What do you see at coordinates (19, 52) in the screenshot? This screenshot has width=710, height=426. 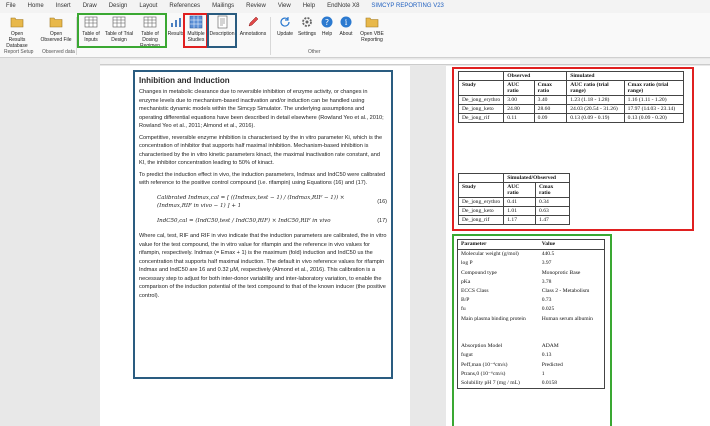 I see `group-report-setup: Report Setup` at bounding box center [19, 52].